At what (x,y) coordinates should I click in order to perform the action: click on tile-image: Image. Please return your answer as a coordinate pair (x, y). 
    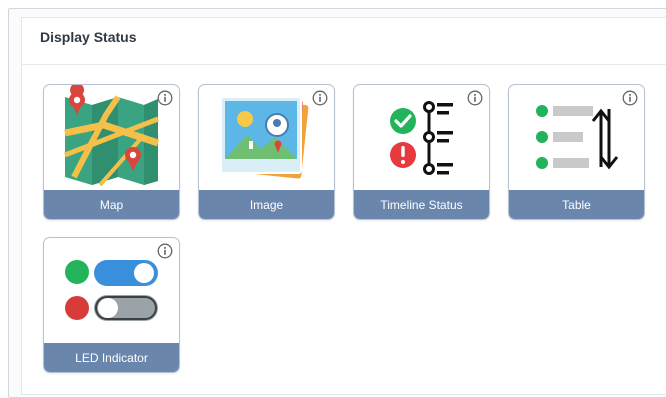
    Looking at the image, I should click on (266, 152).